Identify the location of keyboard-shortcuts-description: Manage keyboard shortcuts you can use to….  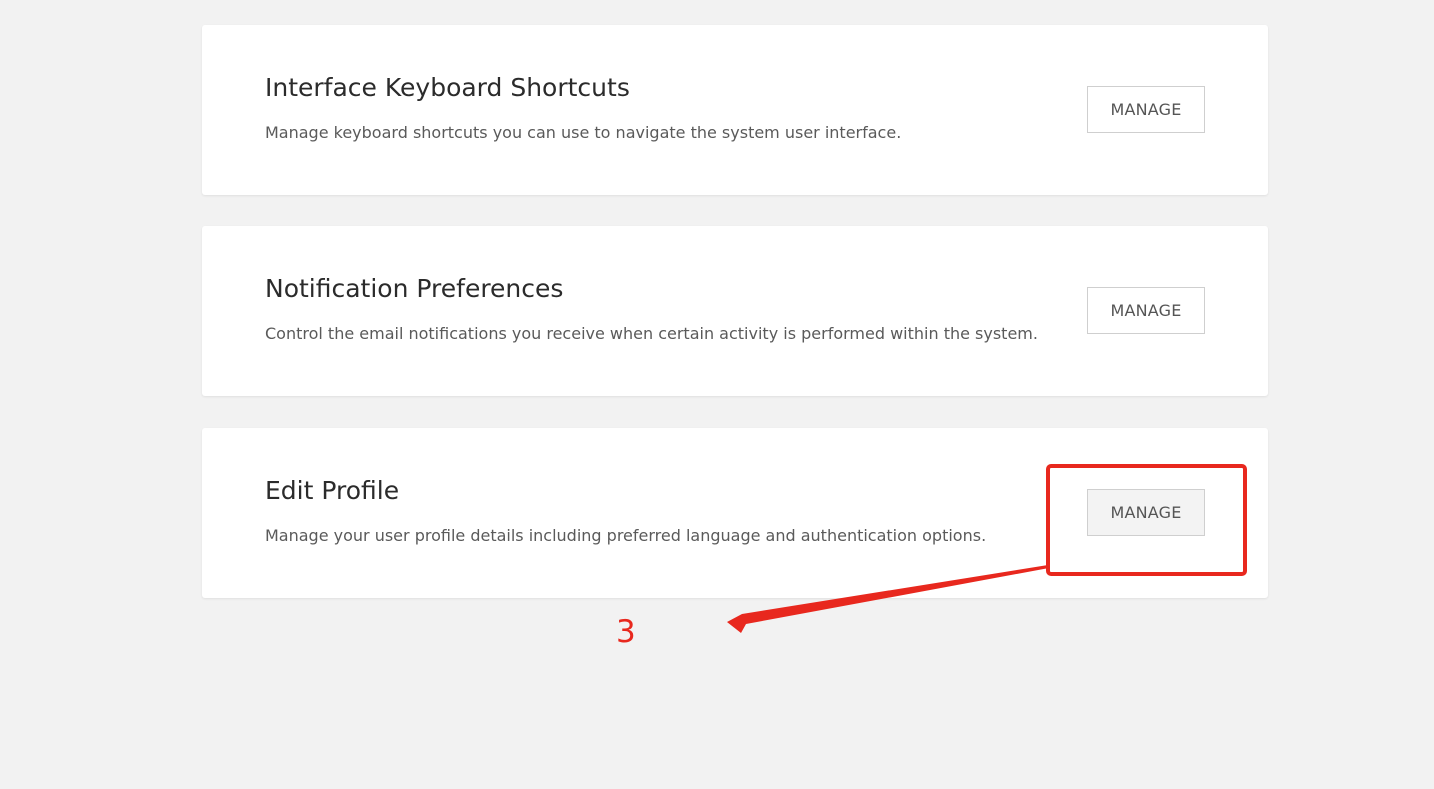
(583, 132).